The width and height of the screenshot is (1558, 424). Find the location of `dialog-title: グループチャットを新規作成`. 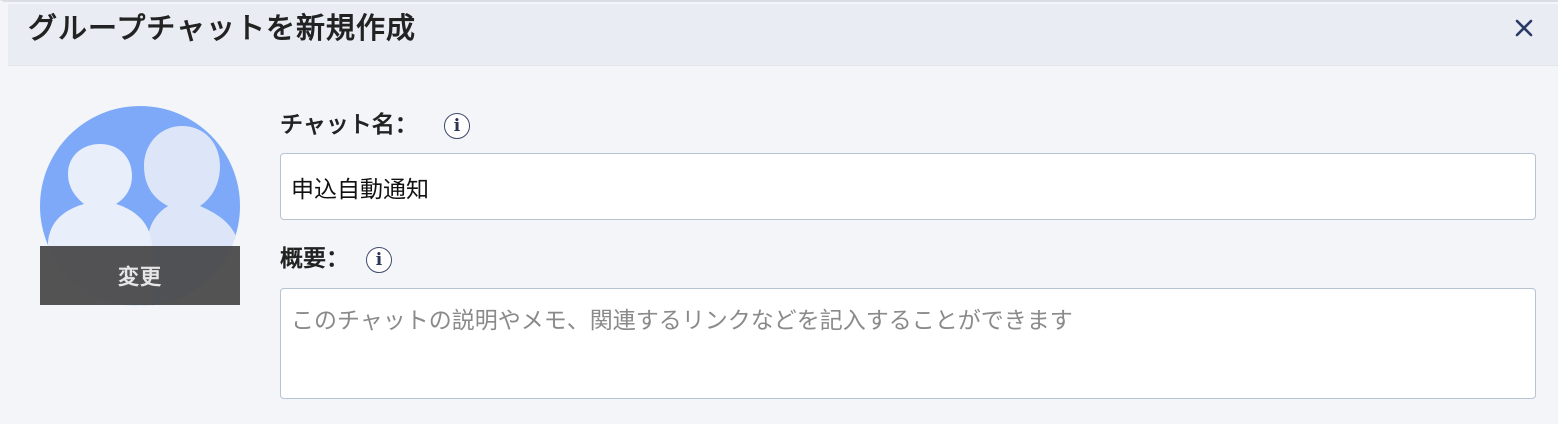

dialog-title: グループチャットを新規作成 is located at coordinates (222, 28).